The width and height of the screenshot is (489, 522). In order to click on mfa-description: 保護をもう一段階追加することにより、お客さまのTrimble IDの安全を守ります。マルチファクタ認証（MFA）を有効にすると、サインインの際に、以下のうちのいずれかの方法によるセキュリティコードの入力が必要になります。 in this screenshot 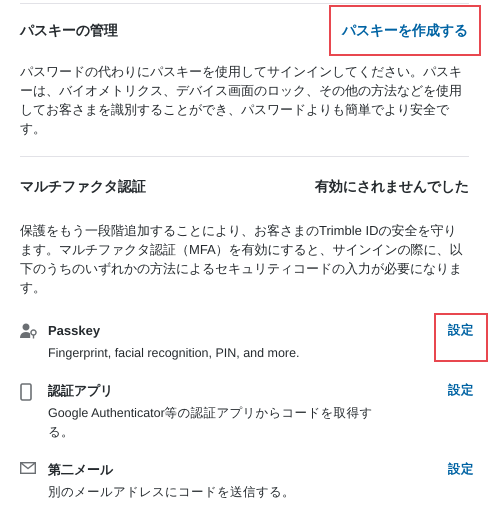, I will do `click(242, 259)`.